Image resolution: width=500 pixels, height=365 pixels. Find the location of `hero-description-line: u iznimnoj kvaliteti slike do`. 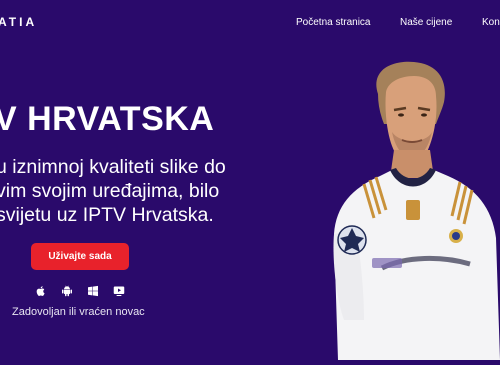

hero-description-line: u iznimnoj kvaliteti slike do is located at coordinates (113, 167).